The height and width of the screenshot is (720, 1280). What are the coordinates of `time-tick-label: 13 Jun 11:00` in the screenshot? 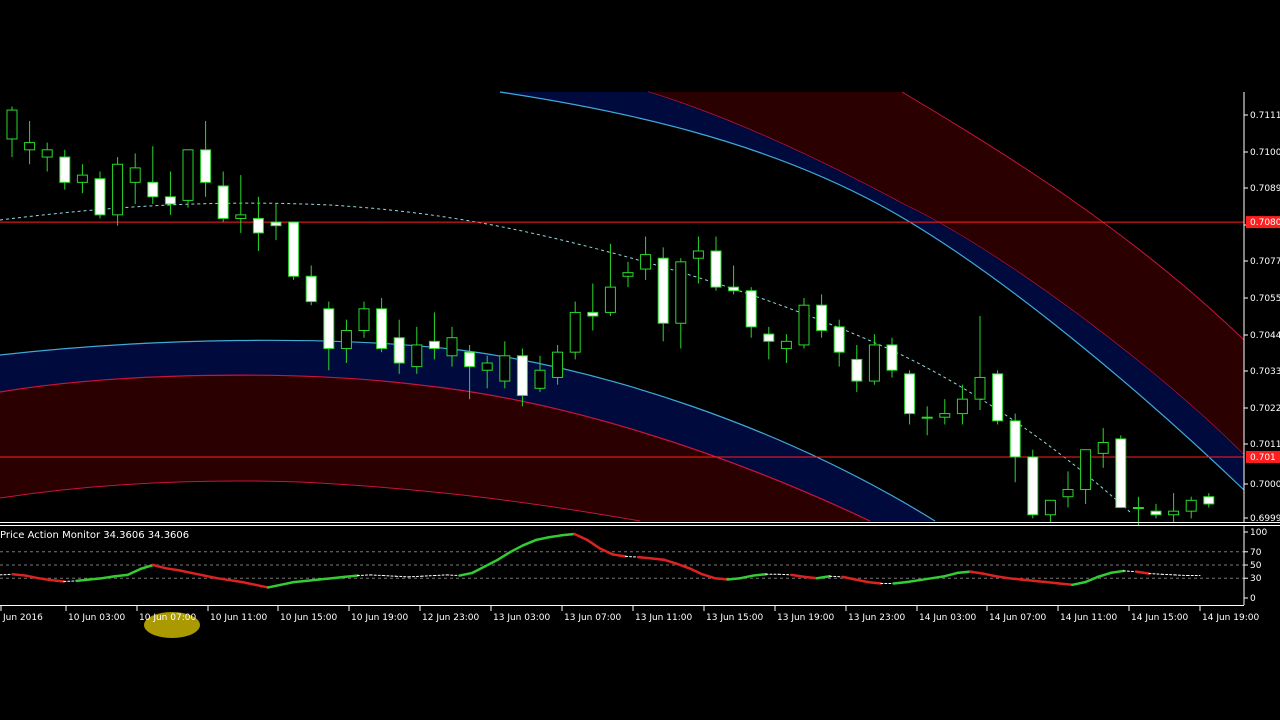 It's located at (663, 618).